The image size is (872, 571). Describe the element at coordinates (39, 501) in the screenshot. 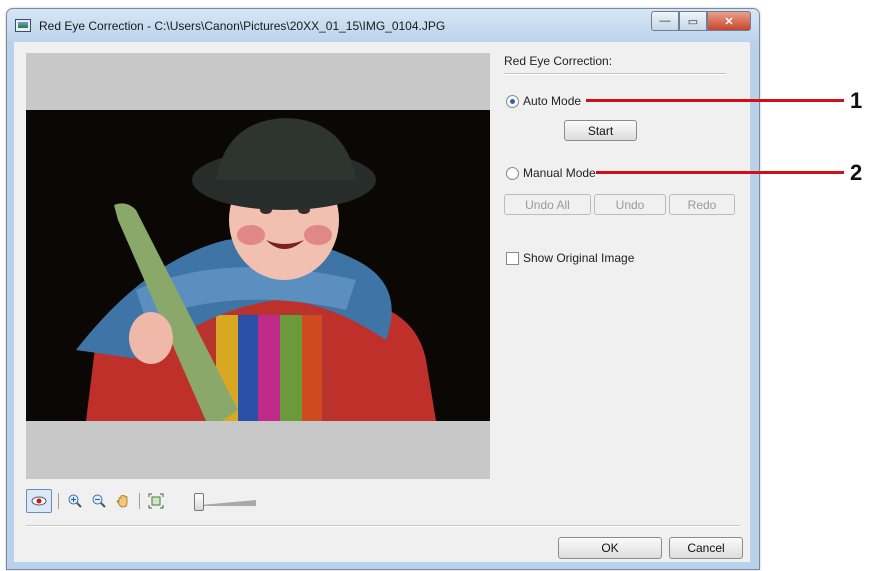

I see `red-eye-icon` at that location.